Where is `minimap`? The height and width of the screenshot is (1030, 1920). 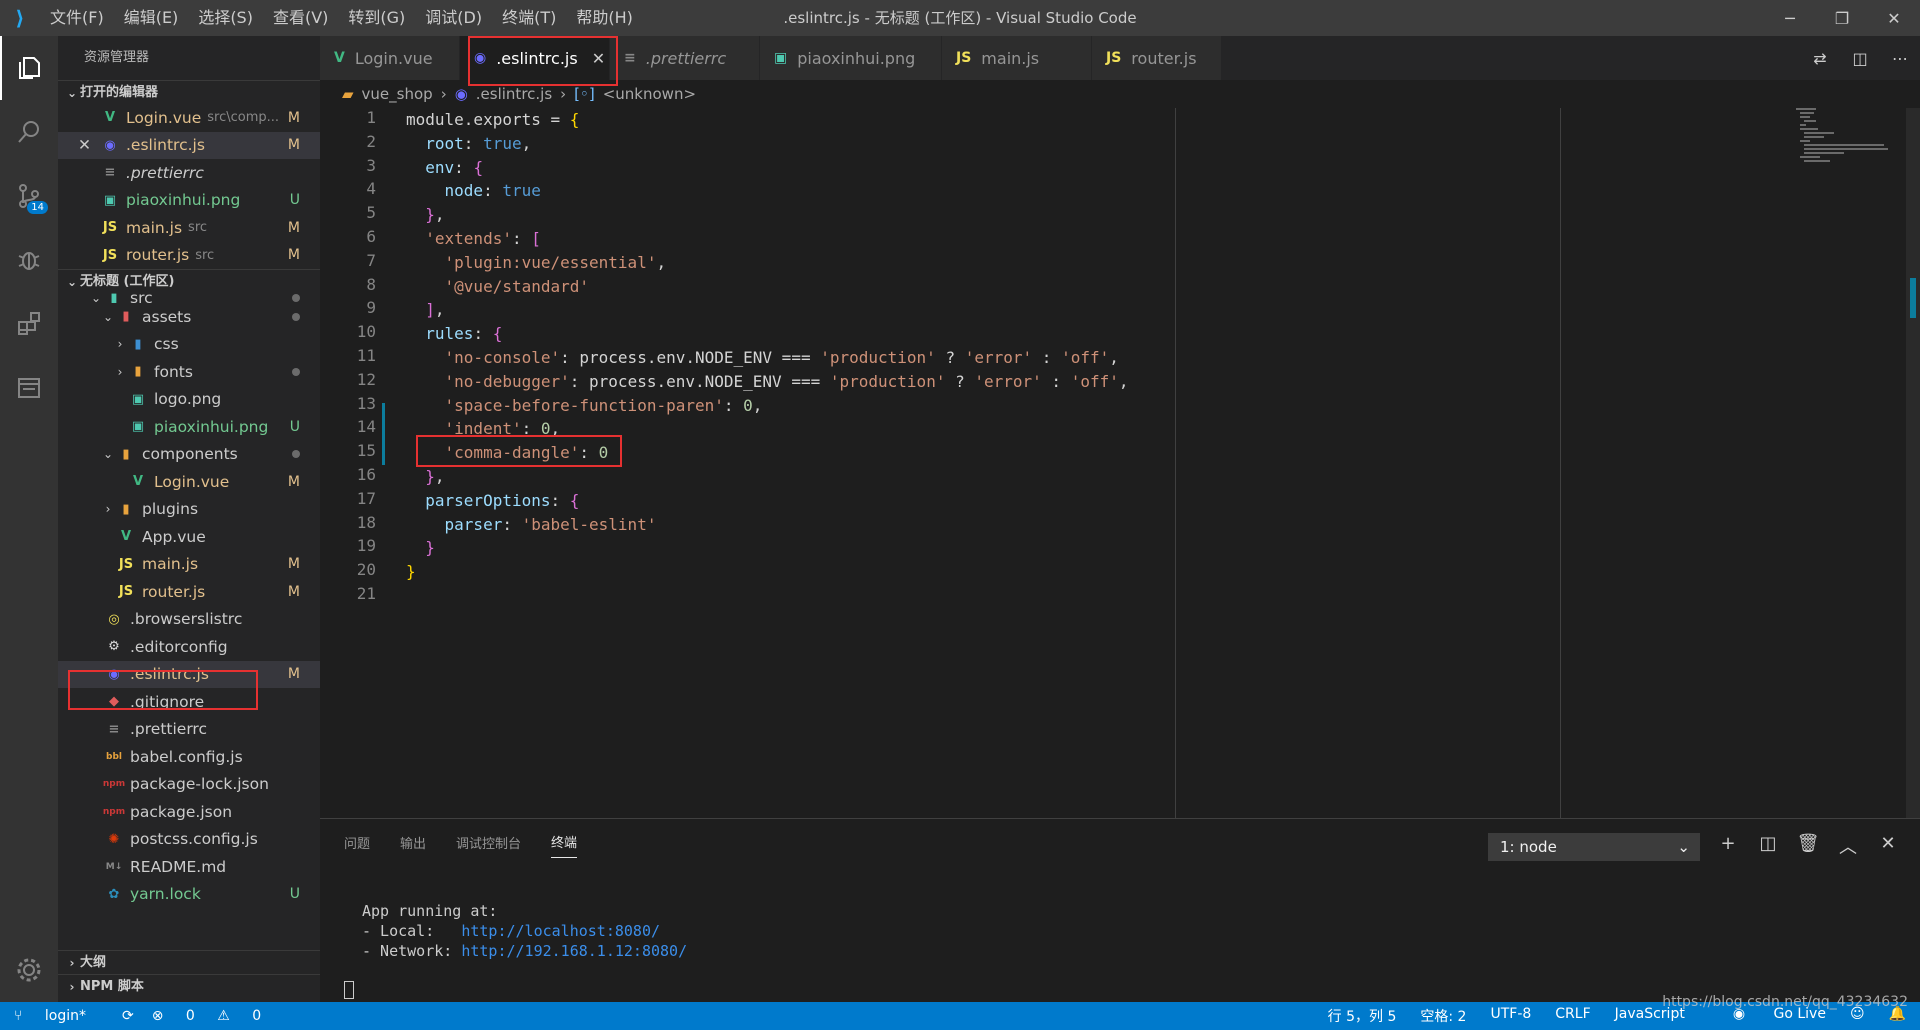 minimap is located at coordinates (1851, 138).